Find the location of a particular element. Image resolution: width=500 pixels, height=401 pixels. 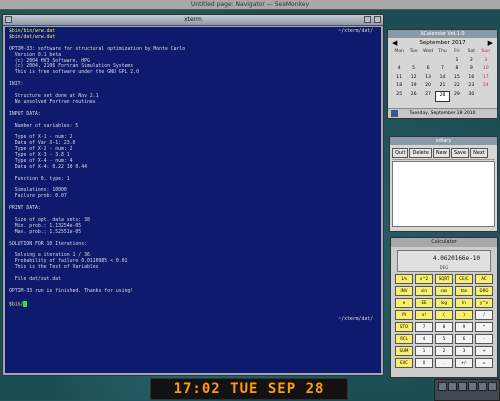

calc-key-button: 5 is located at coordinates (444, 339).